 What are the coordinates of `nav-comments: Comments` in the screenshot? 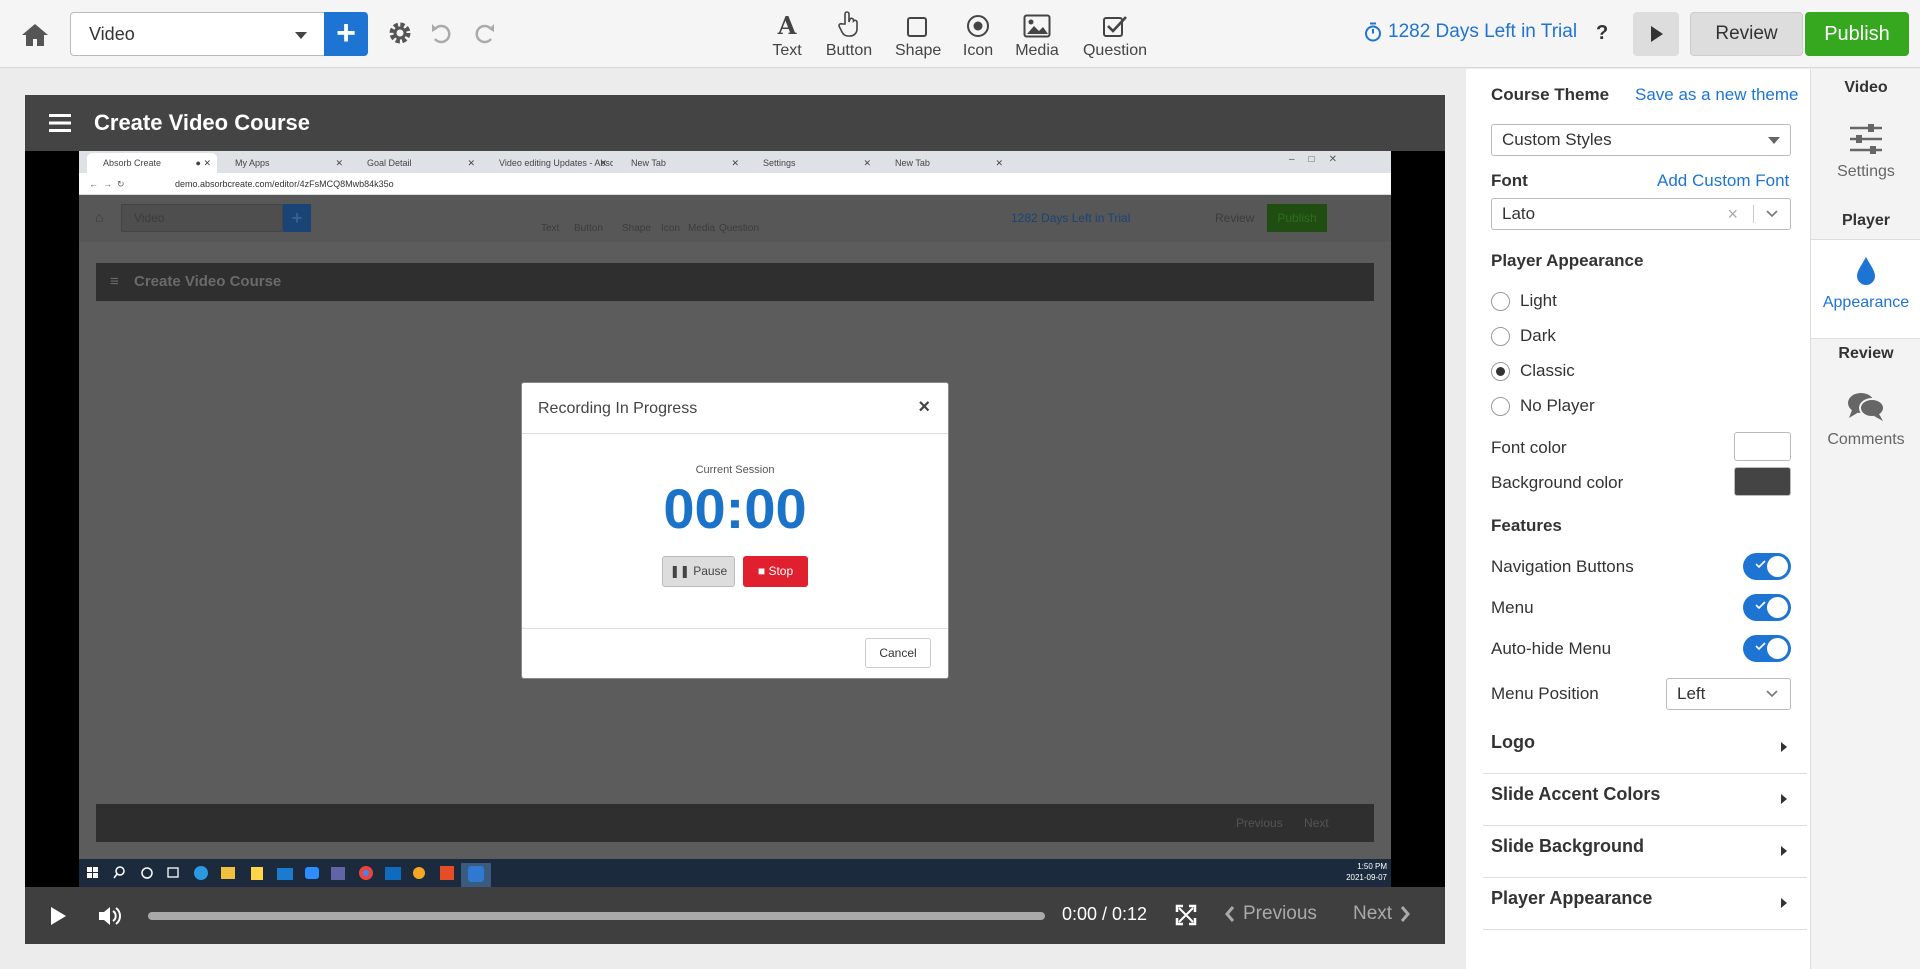 It's located at (1865, 420).